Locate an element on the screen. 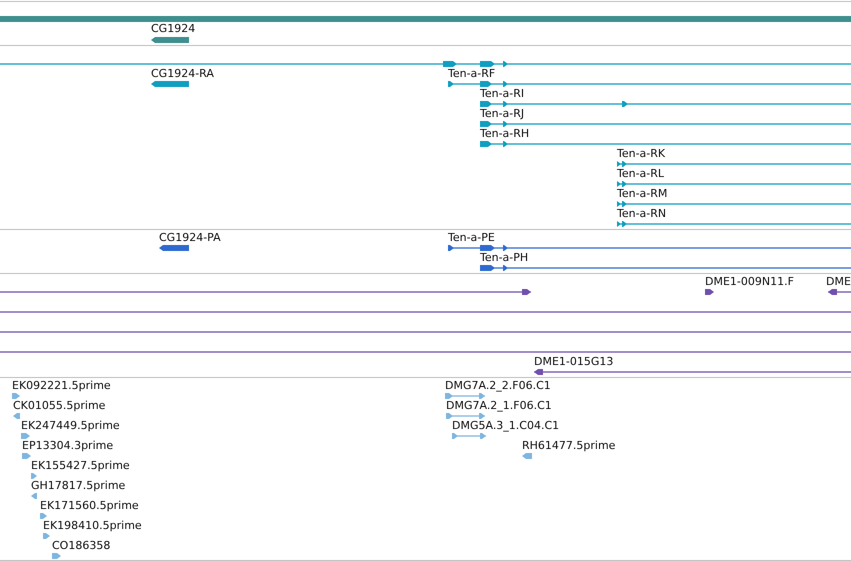 The height and width of the screenshot is (561, 851). feature-label: EK155427.5prime is located at coordinates (80, 466).